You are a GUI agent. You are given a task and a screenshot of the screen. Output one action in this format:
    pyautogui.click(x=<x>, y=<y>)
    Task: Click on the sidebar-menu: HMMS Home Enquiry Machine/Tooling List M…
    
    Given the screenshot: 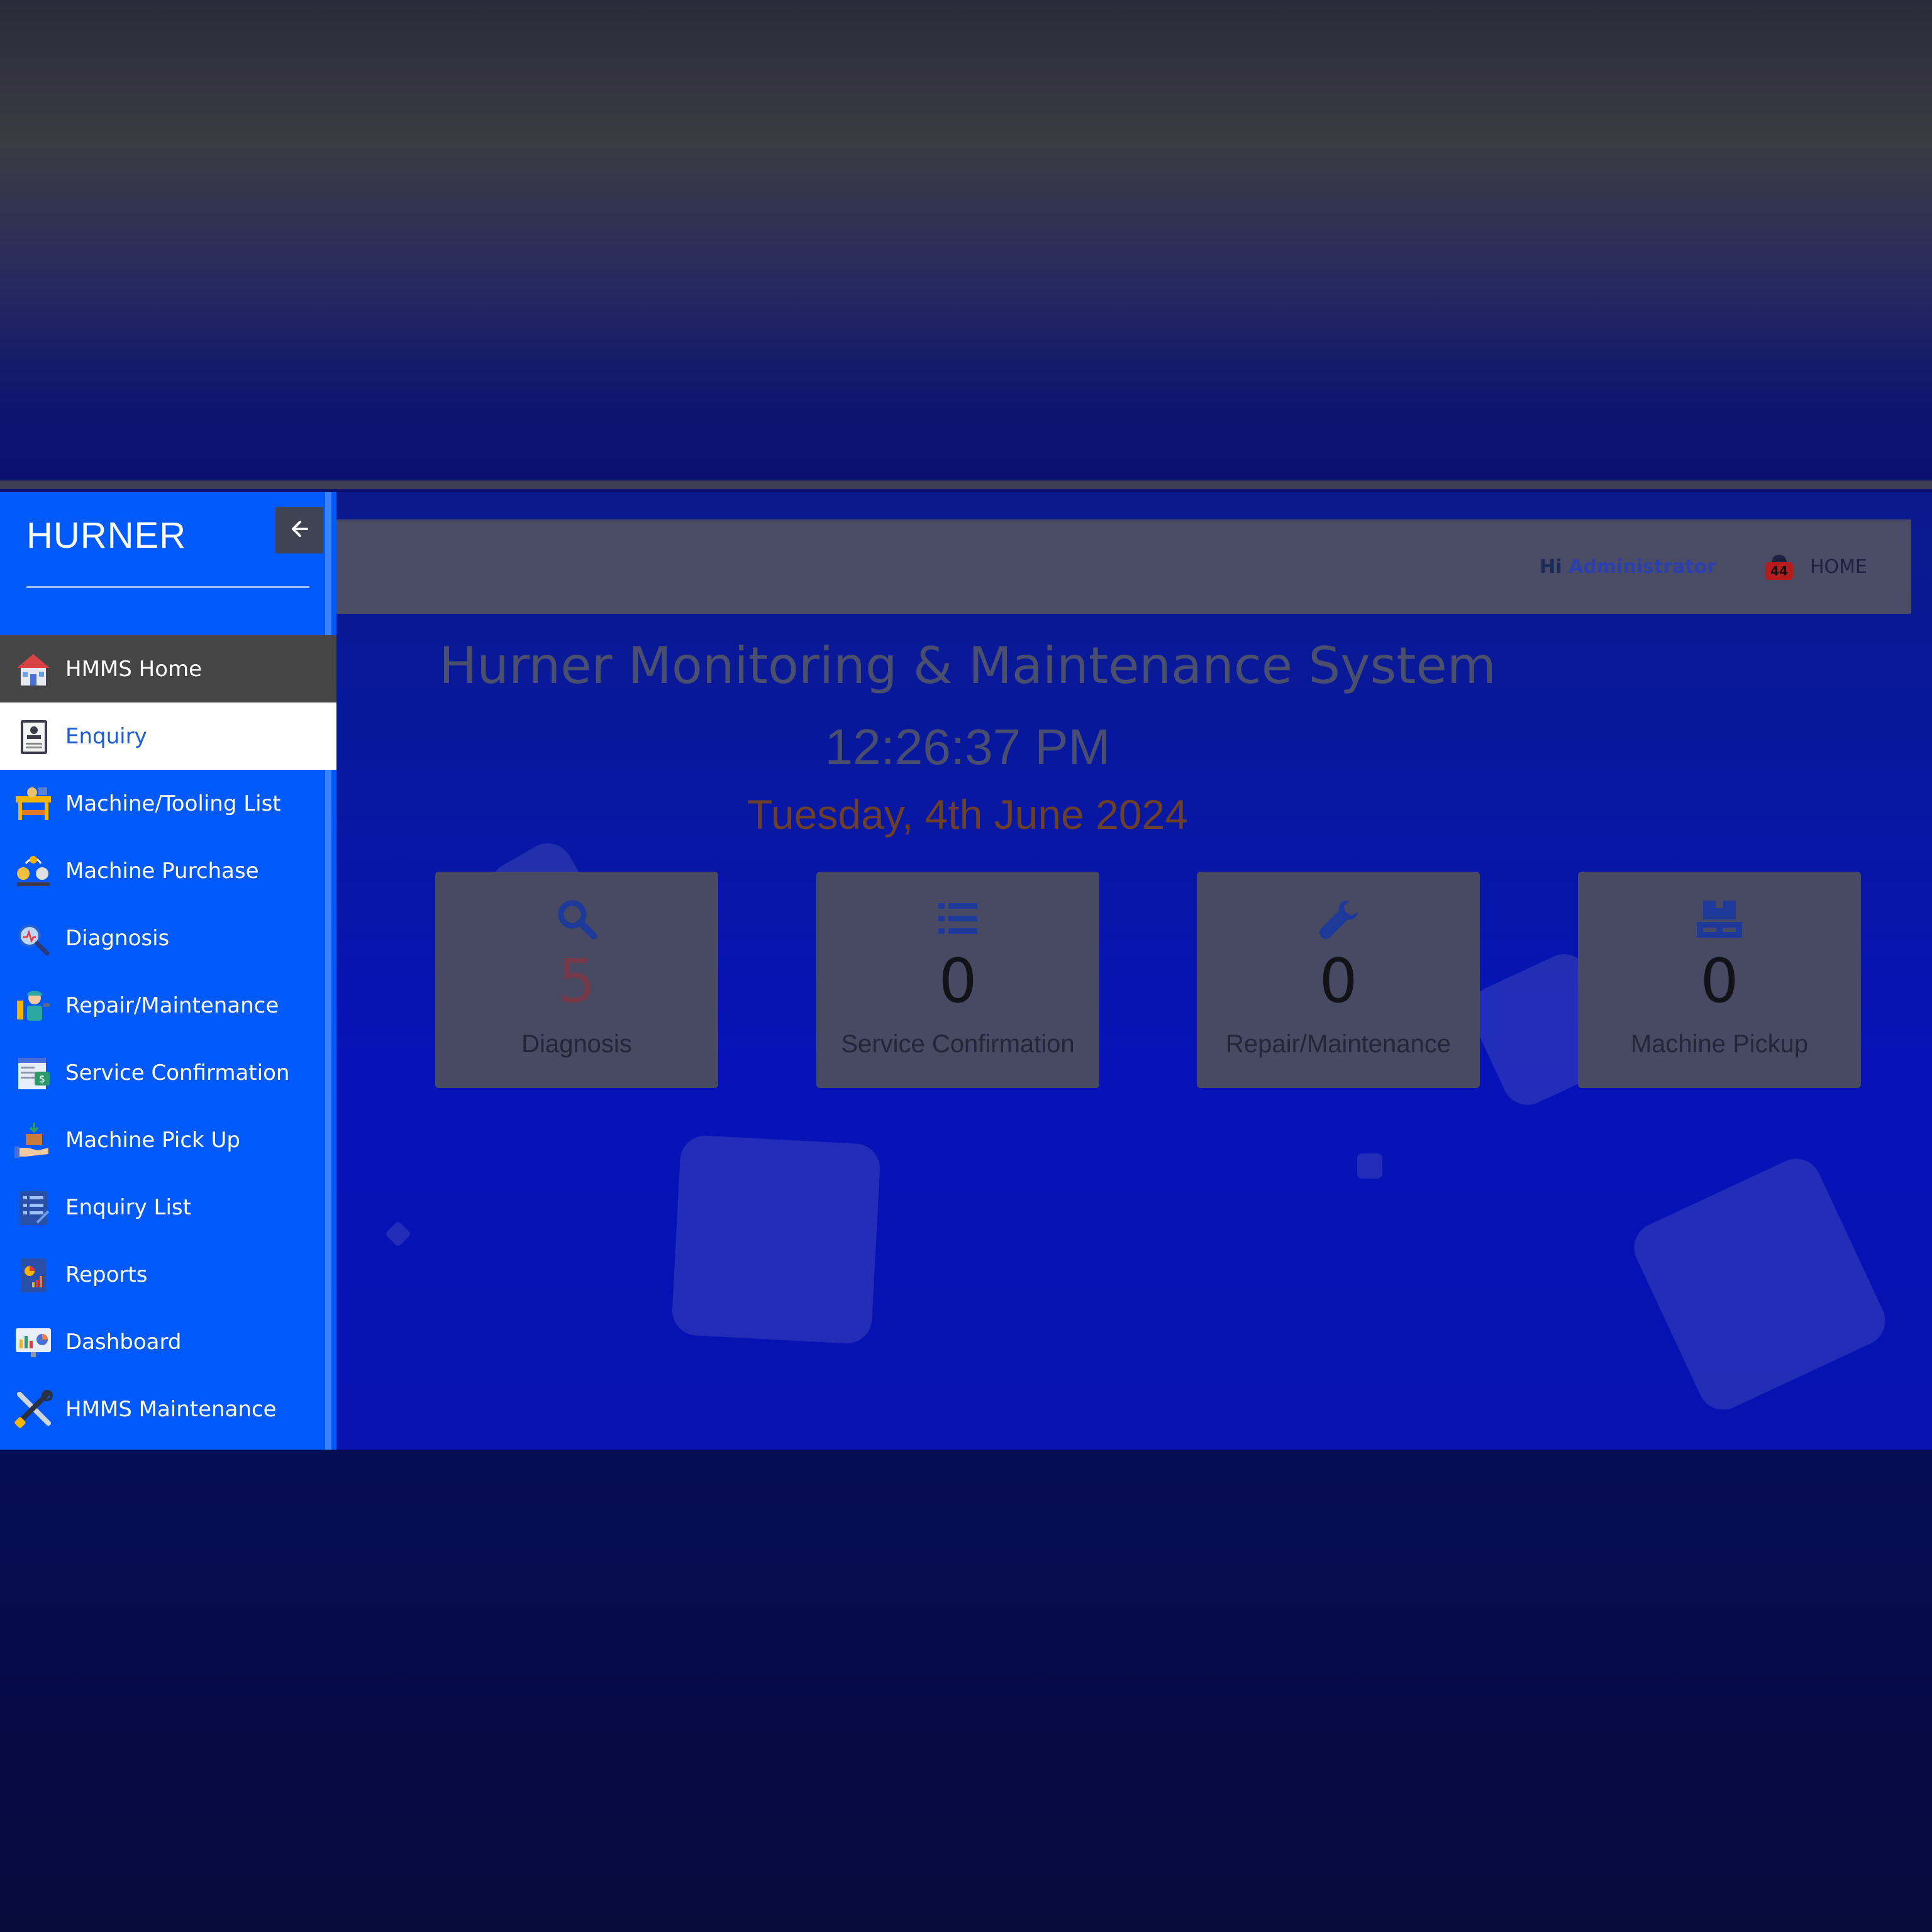 What is the action you would take?
    pyautogui.click(x=168, y=1039)
    